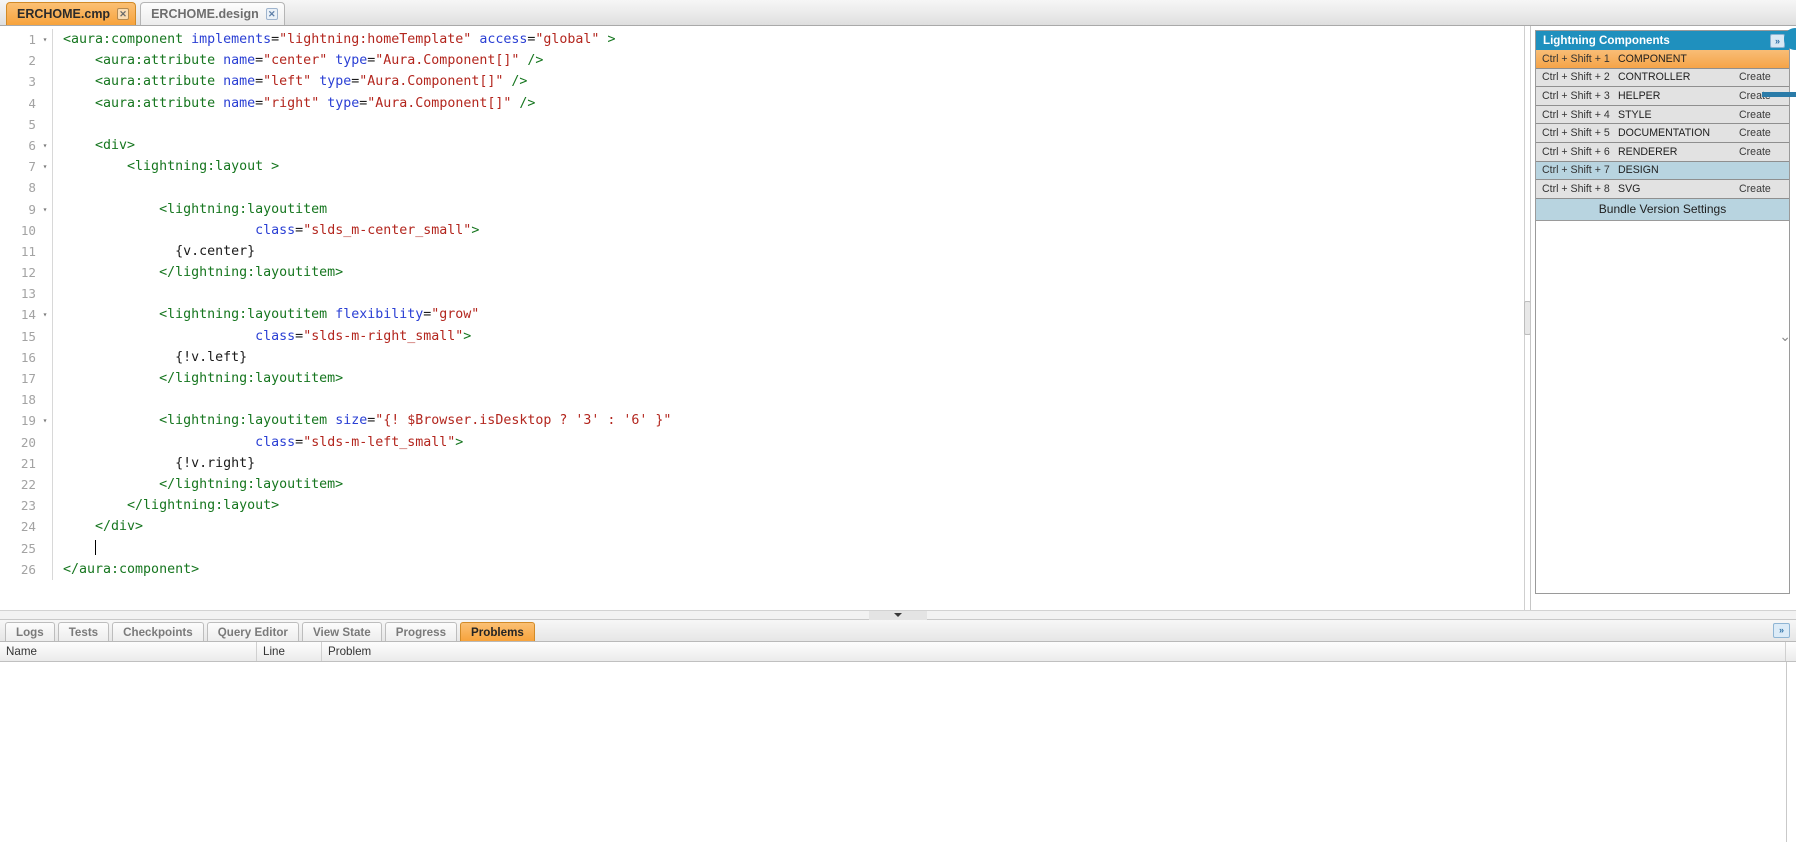 This screenshot has height=842, width=1796. What do you see at coordinates (158, 631) in the screenshot?
I see `bottom-tab-checkpoints: Checkpoints` at bounding box center [158, 631].